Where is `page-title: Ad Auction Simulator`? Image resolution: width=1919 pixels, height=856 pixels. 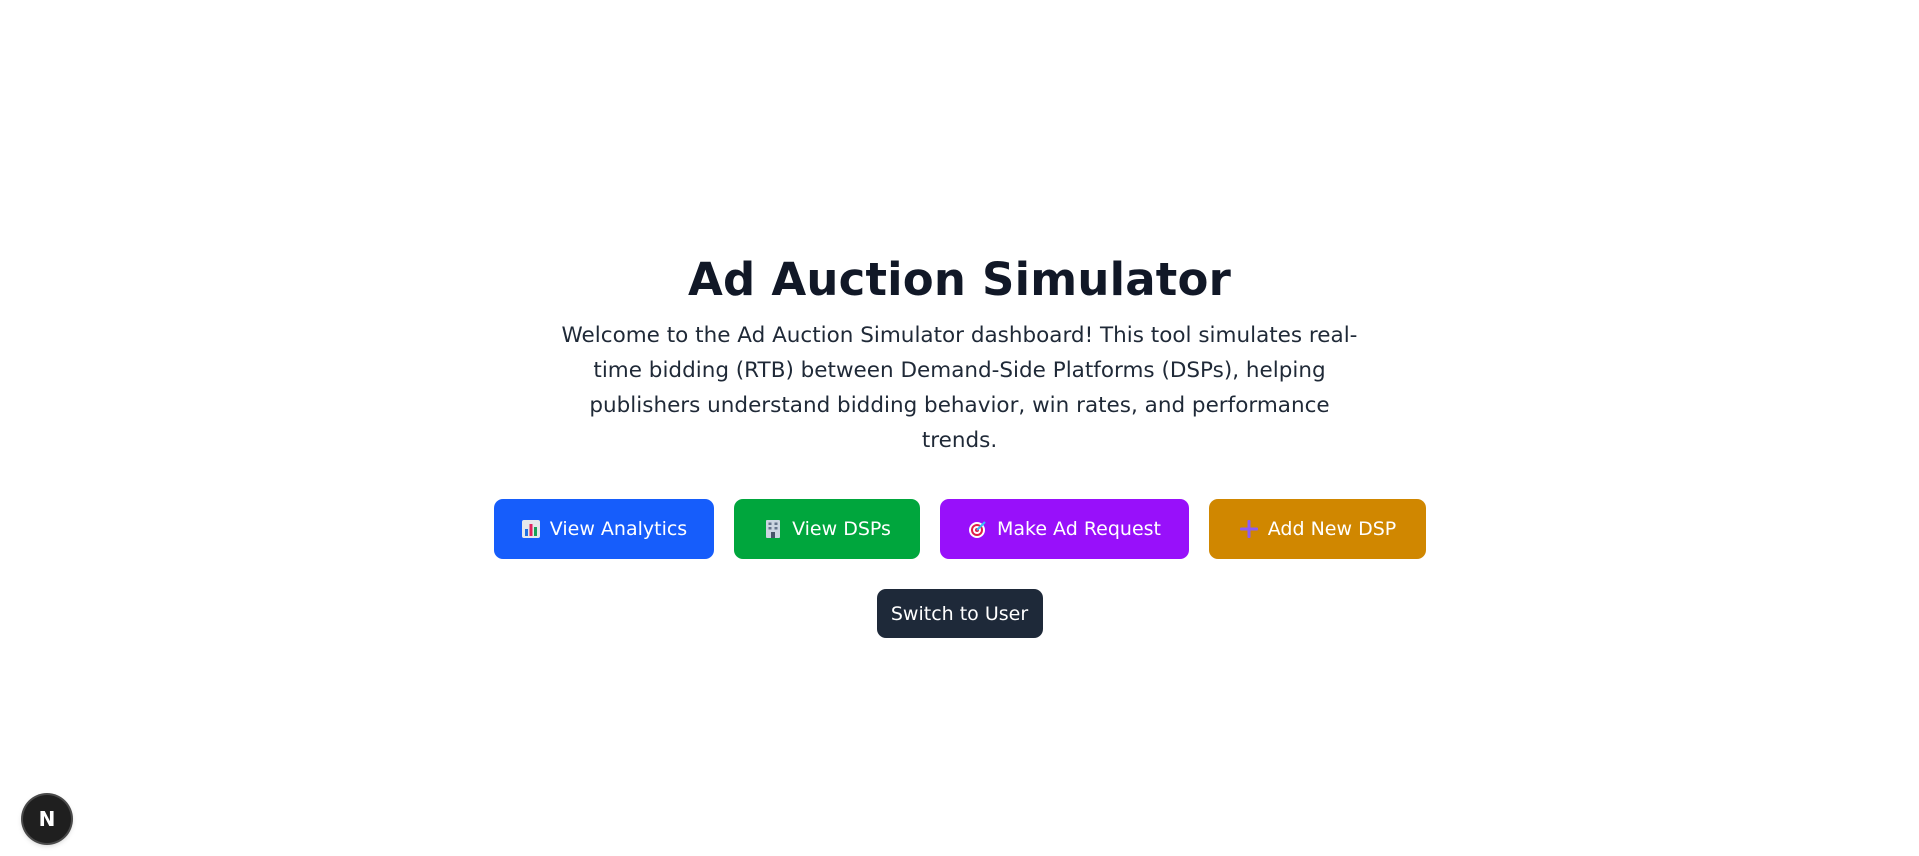 page-title: Ad Auction Simulator is located at coordinates (959, 279).